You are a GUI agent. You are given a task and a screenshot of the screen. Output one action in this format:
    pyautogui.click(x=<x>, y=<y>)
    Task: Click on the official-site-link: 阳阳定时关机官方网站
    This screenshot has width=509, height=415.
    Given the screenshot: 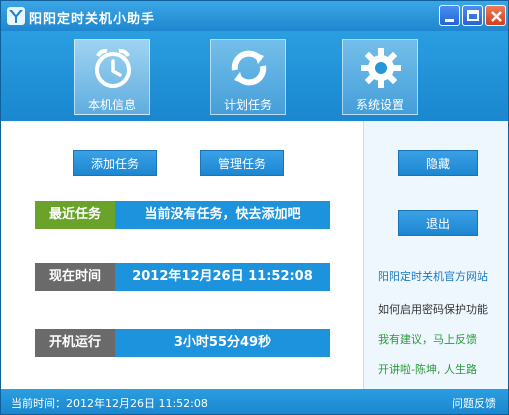 What is the action you would take?
    pyautogui.click(x=433, y=276)
    